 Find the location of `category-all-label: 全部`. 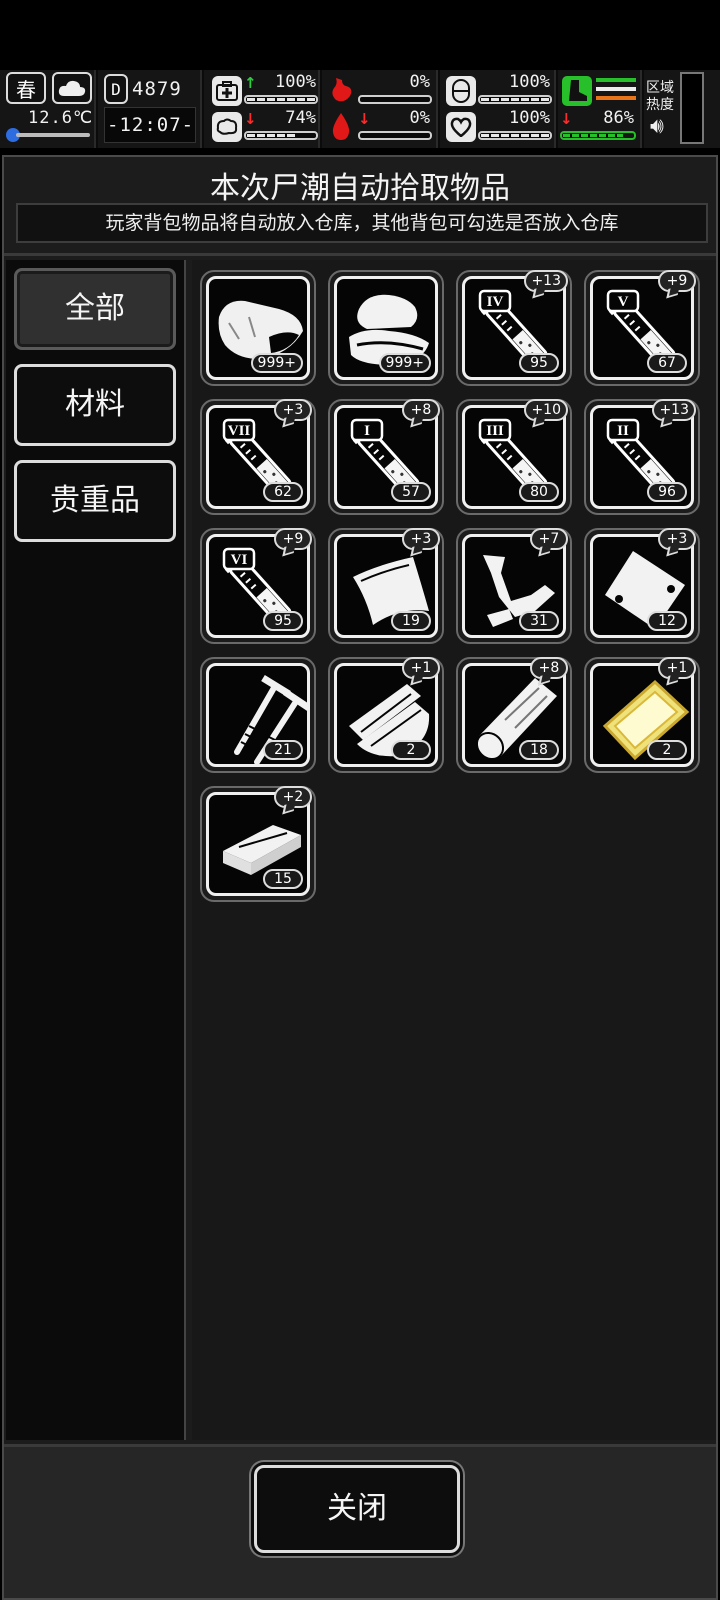

category-all-label: 全部 is located at coordinates (95, 308).